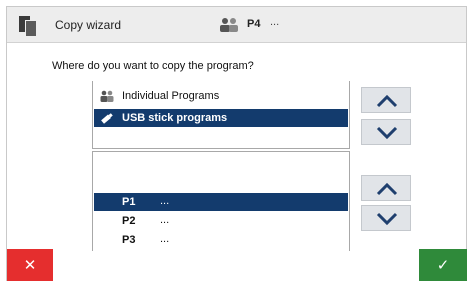 Image resolution: width=473 pixels, height=281 pixels. Describe the element at coordinates (129, 240) in the screenshot. I see `slot-label: P3` at that location.